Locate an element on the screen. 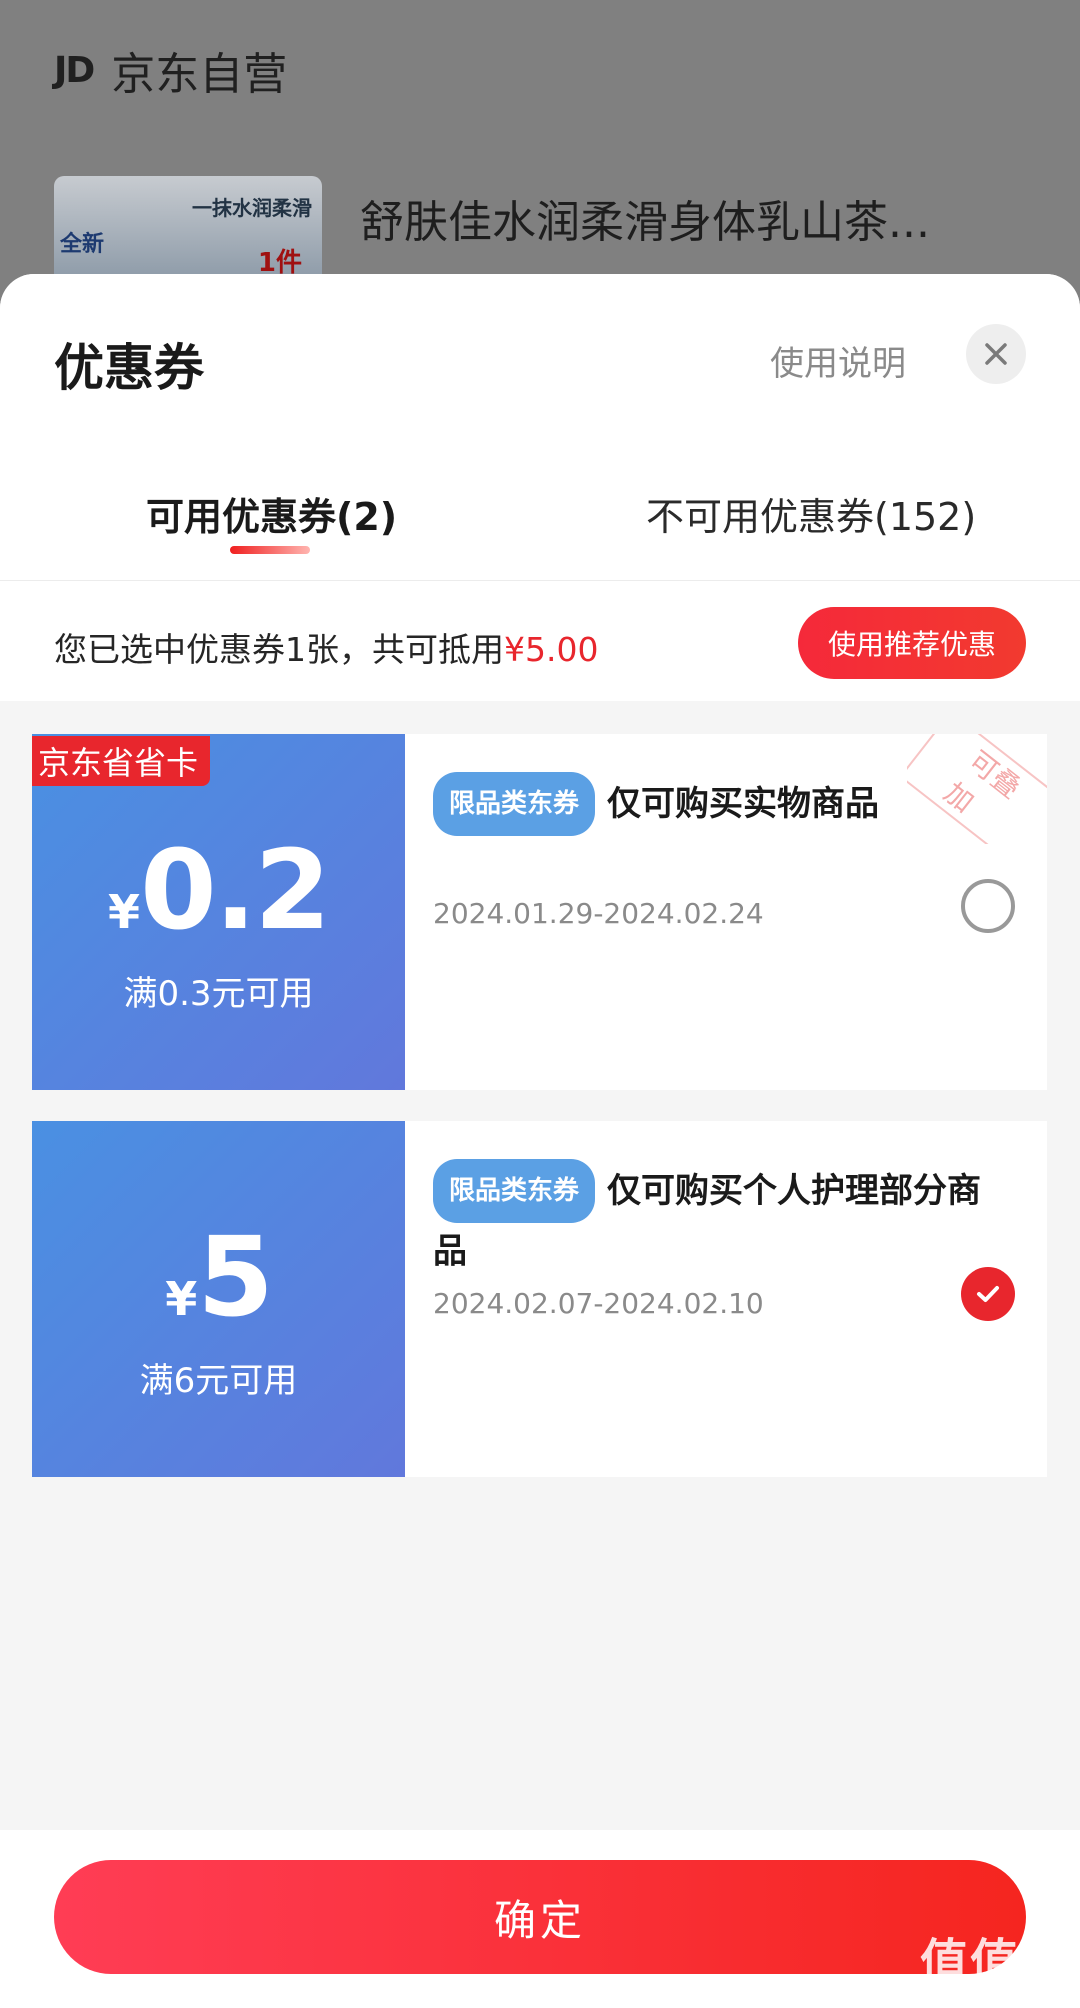  shop-name: 京东自营 is located at coordinates (199, 74).